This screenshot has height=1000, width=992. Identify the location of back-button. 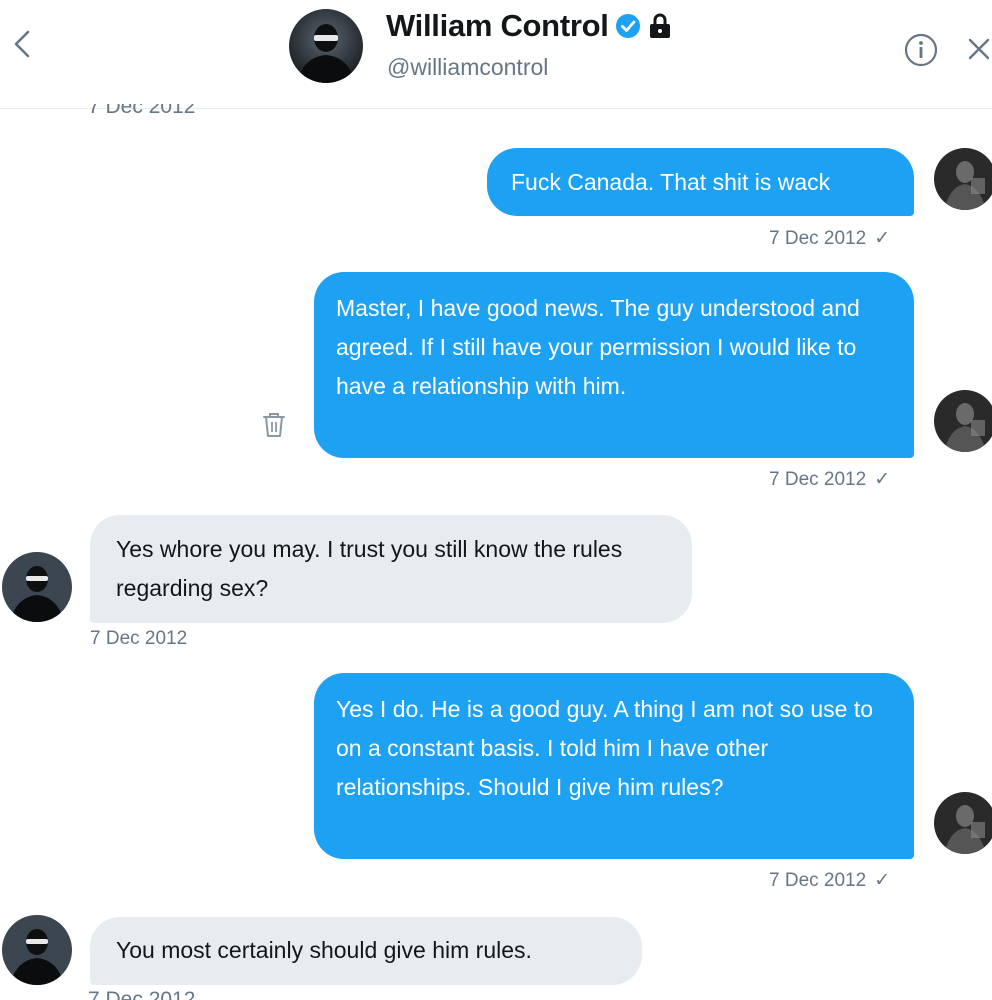
(22, 44).